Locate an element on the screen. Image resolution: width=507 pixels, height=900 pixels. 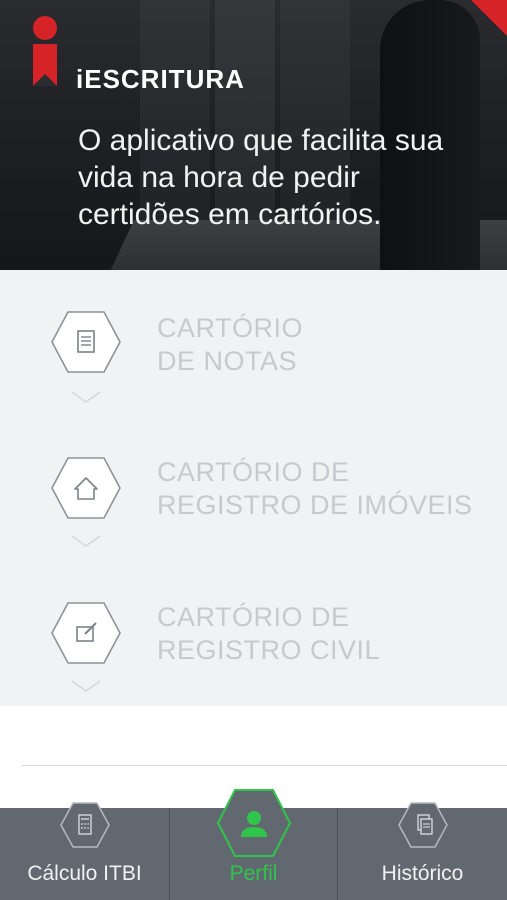
service-item-registro-imoveis: CARTÓRIO DE REGISTRO DE IMÓVEIS is located at coordinates (253, 521).